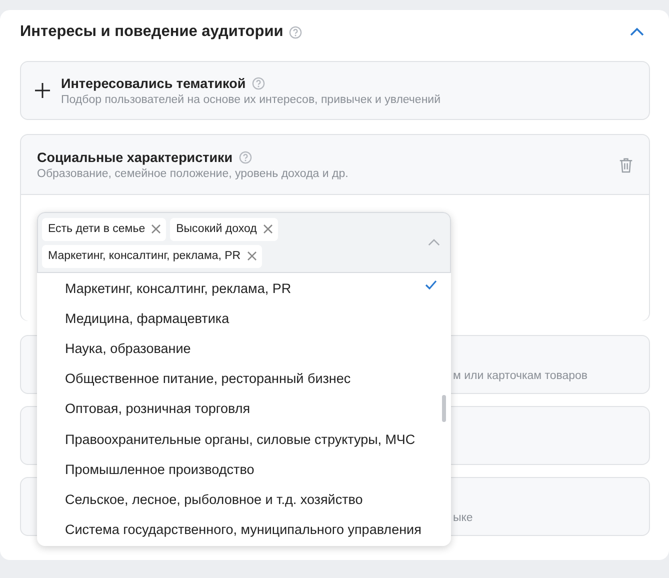 The height and width of the screenshot is (578, 669). What do you see at coordinates (244, 499) in the screenshot?
I see `dropdown-option: Сельское, лесное, рыболовное и т.д. хозяйство` at bounding box center [244, 499].